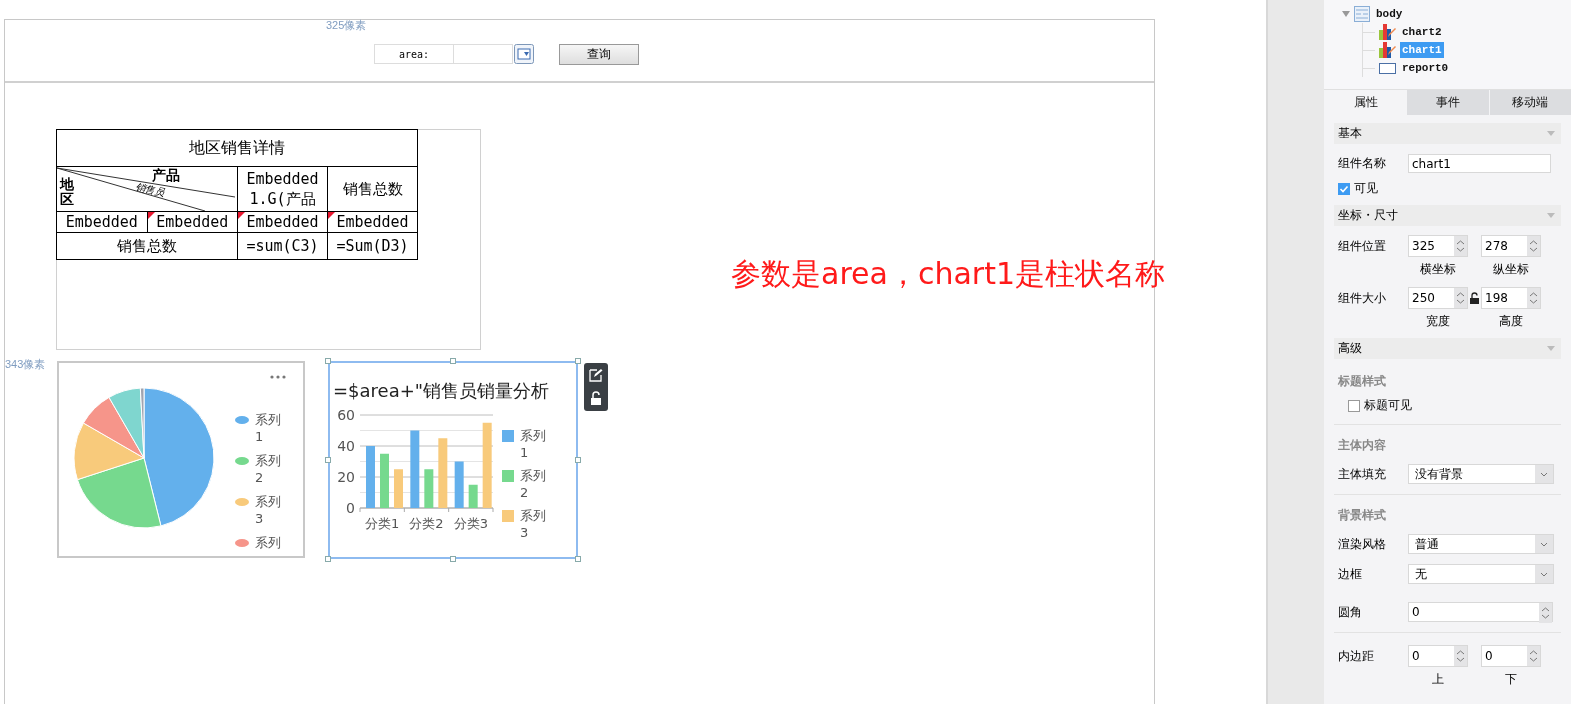  What do you see at coordinates (147, 246) in the screenshot?
I see `table-cell: 销售总数` at bounding box center [147, 246].